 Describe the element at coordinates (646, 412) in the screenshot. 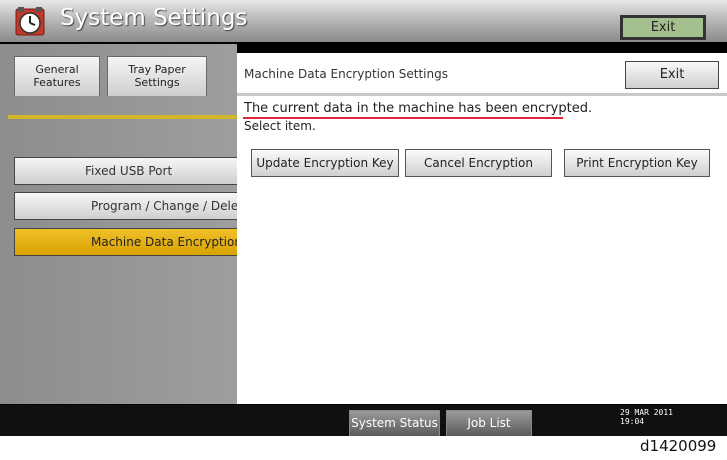

I see `date-text: 29 MAR 2011` at that location.